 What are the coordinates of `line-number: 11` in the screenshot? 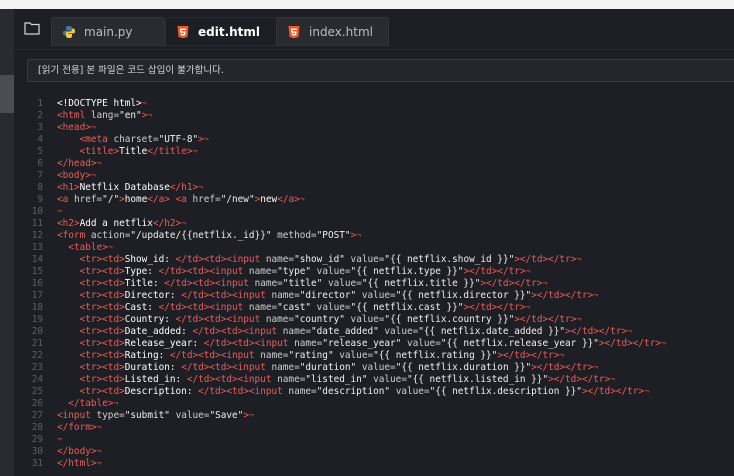 It's located at (37, 223).